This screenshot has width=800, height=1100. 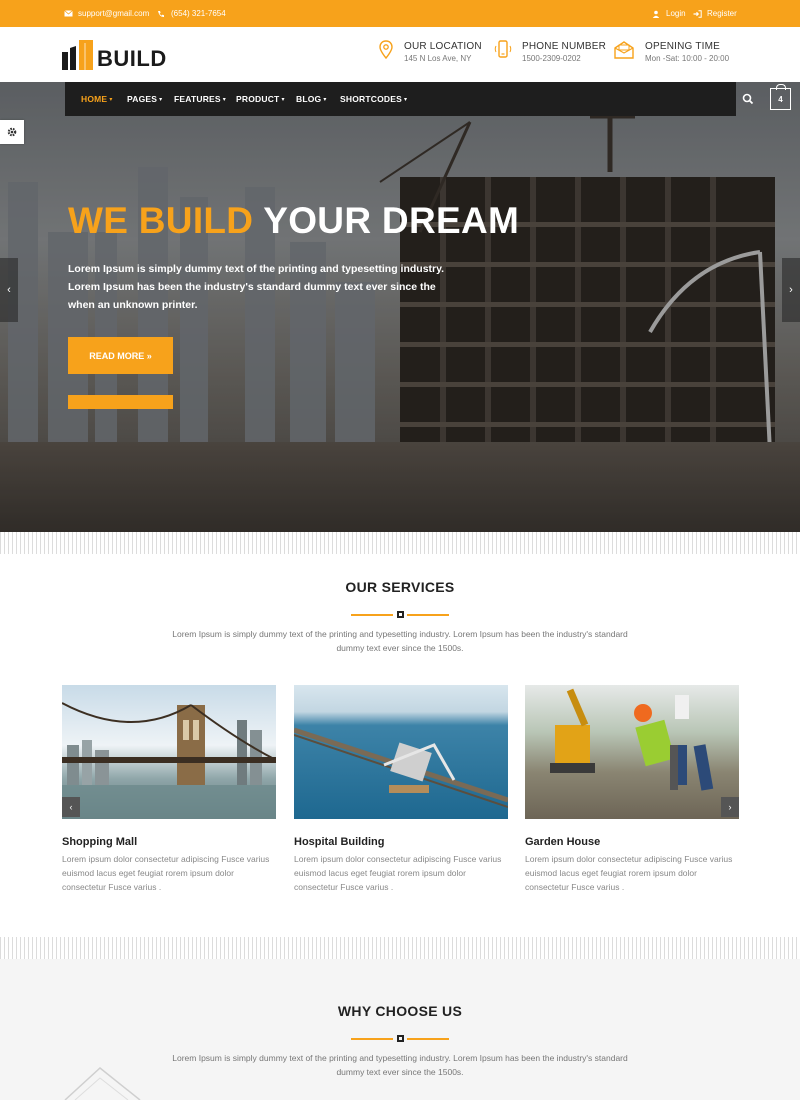 What do you see at coordinates (77, 55) in the screenshot?
I see `building-logo-icon` at bounding box center [77, 55].